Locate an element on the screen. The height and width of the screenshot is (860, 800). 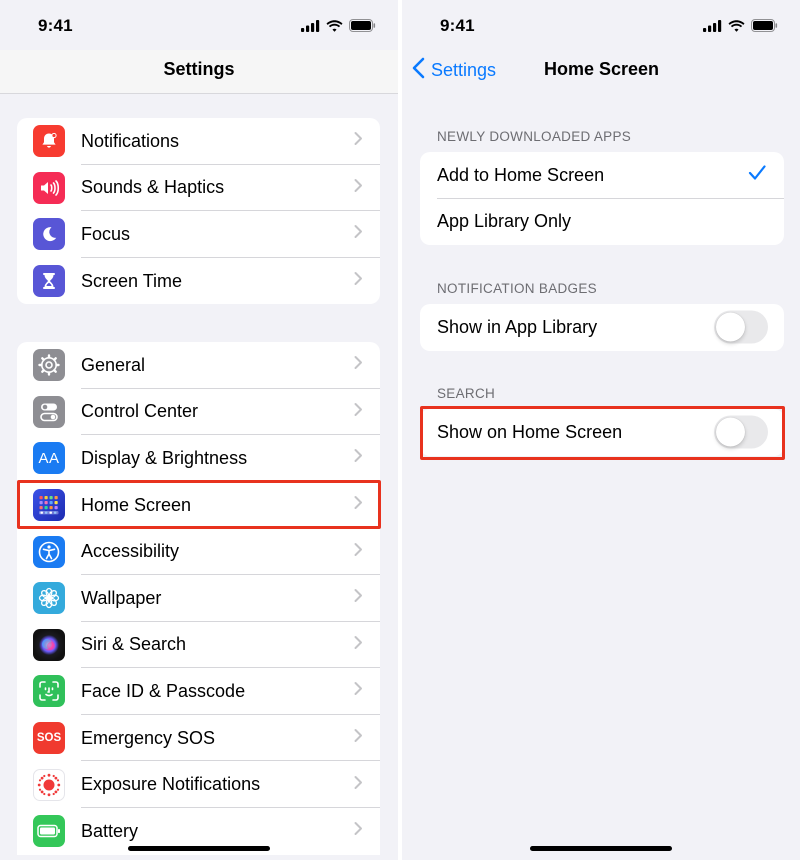
option-label: Show on Home Screen is located at coordinates (530, 431).